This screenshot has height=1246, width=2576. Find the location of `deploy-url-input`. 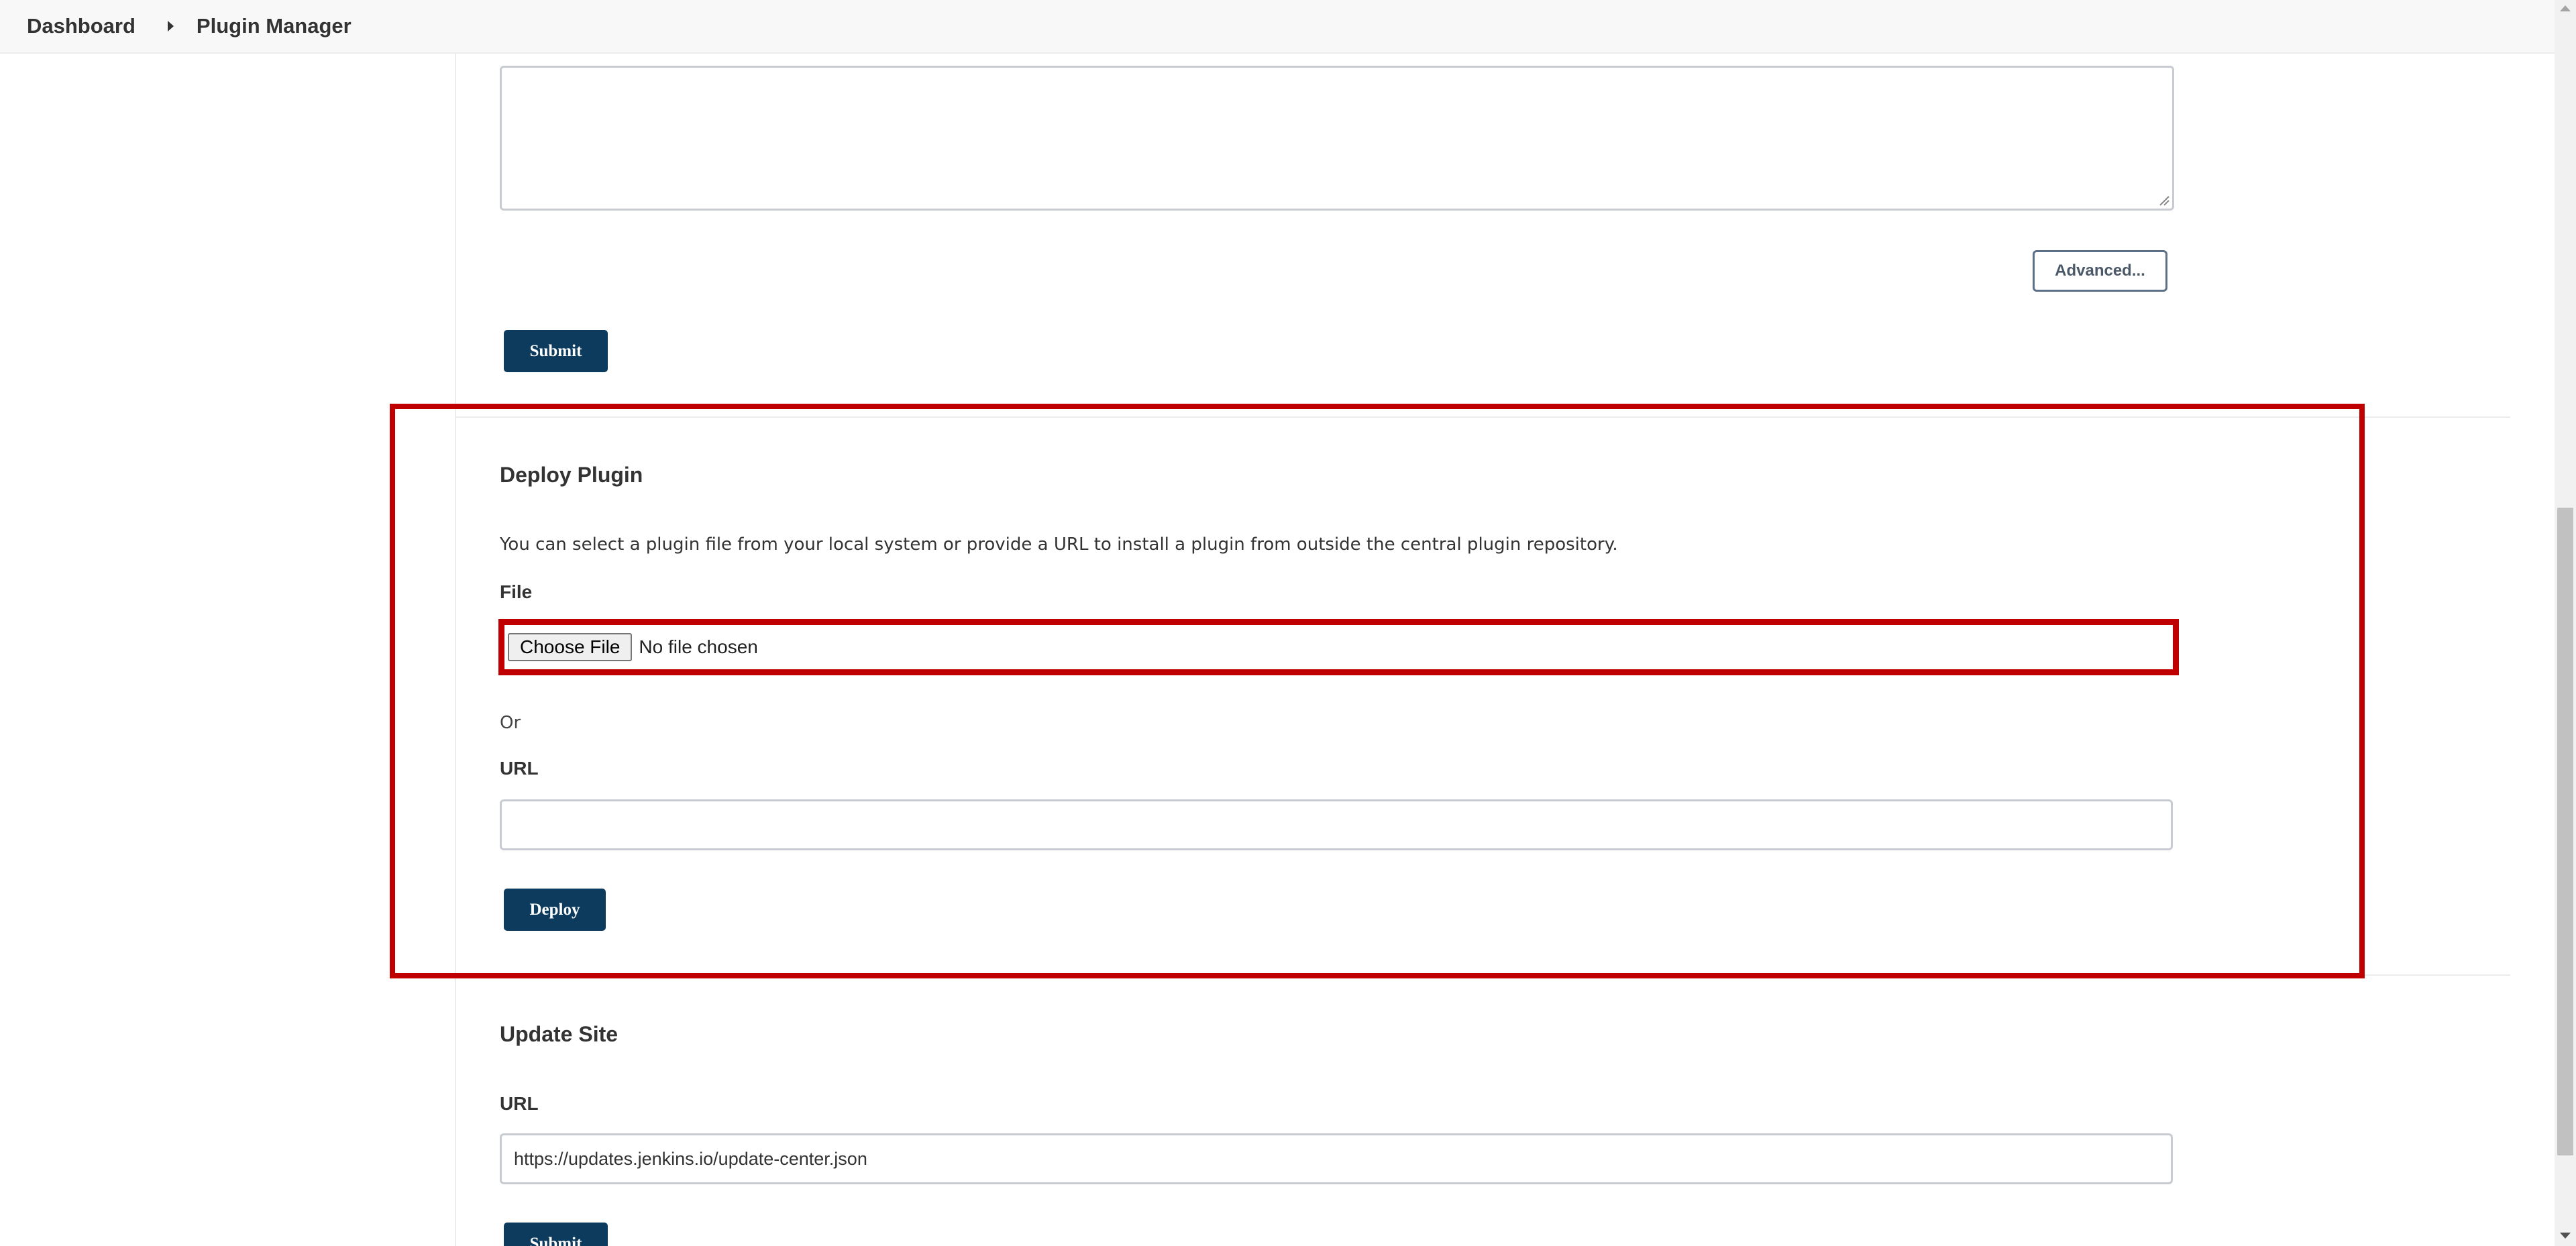

deploy-url-input is located at coordinates (1336, 824).